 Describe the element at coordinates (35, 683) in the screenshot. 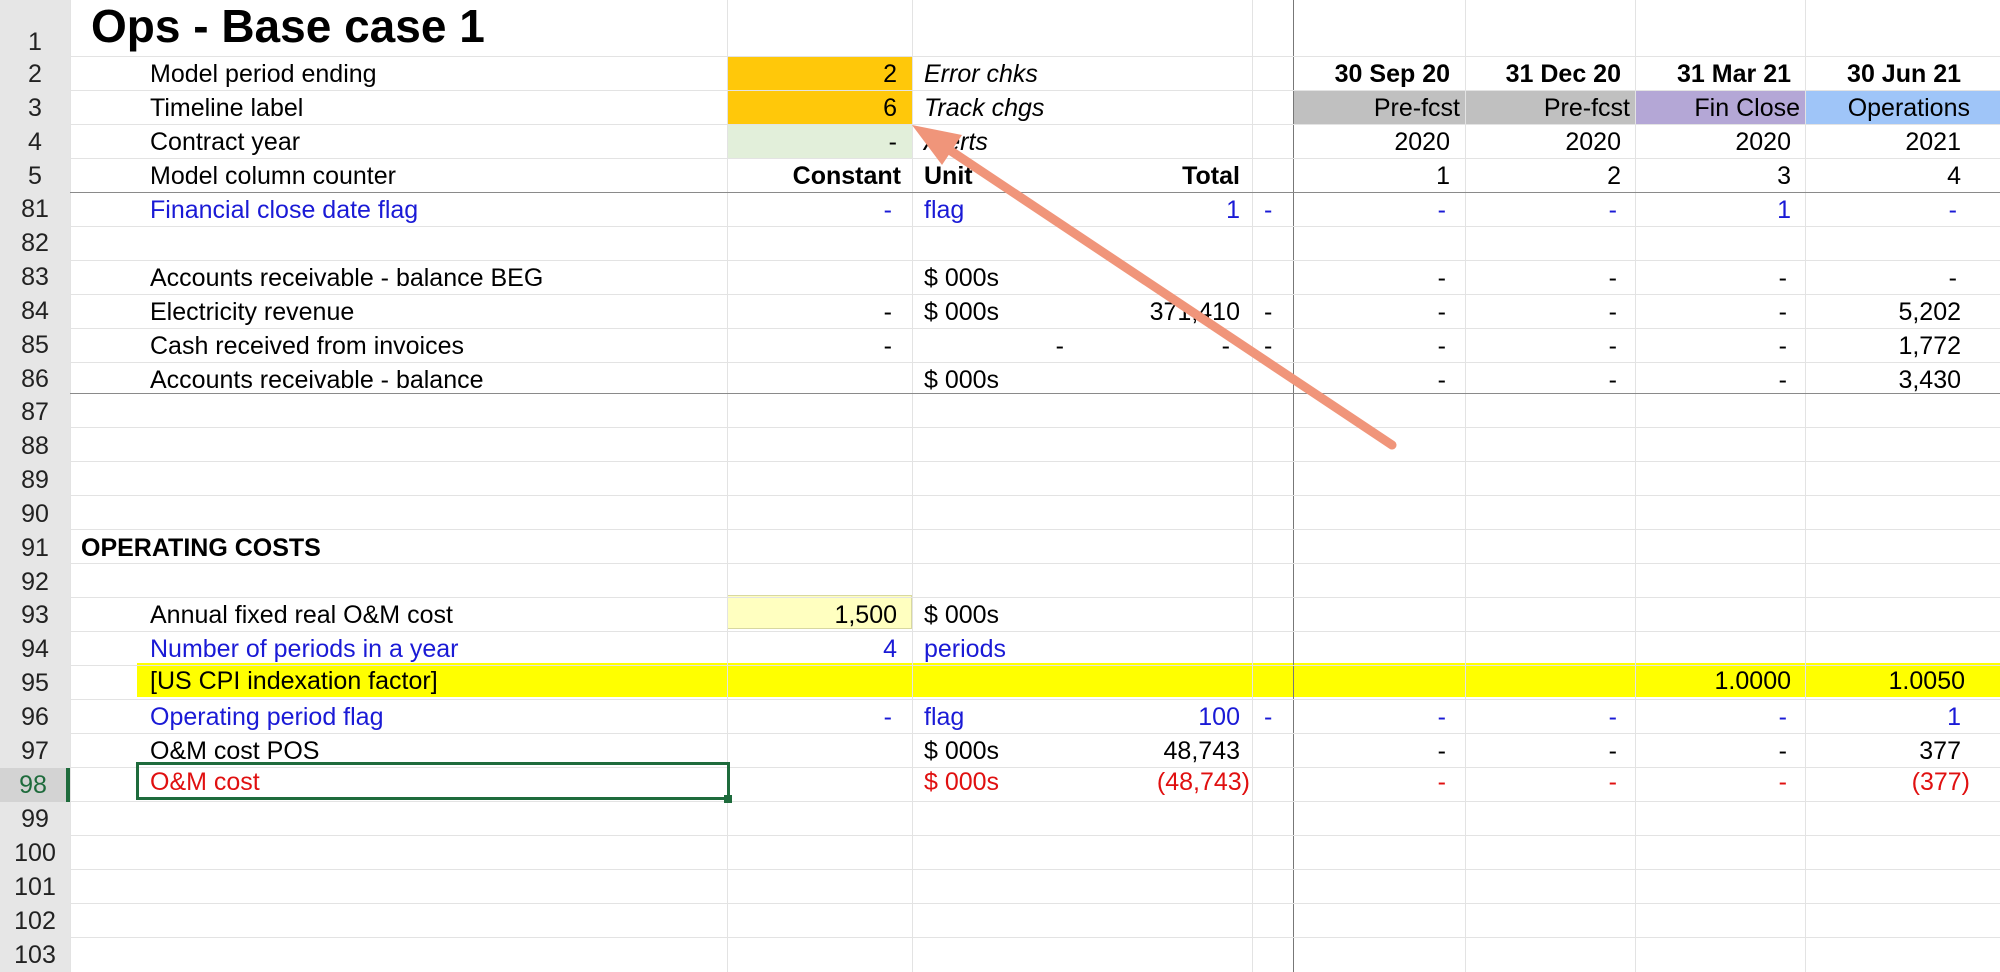

I see `row-number: 95` at that location.